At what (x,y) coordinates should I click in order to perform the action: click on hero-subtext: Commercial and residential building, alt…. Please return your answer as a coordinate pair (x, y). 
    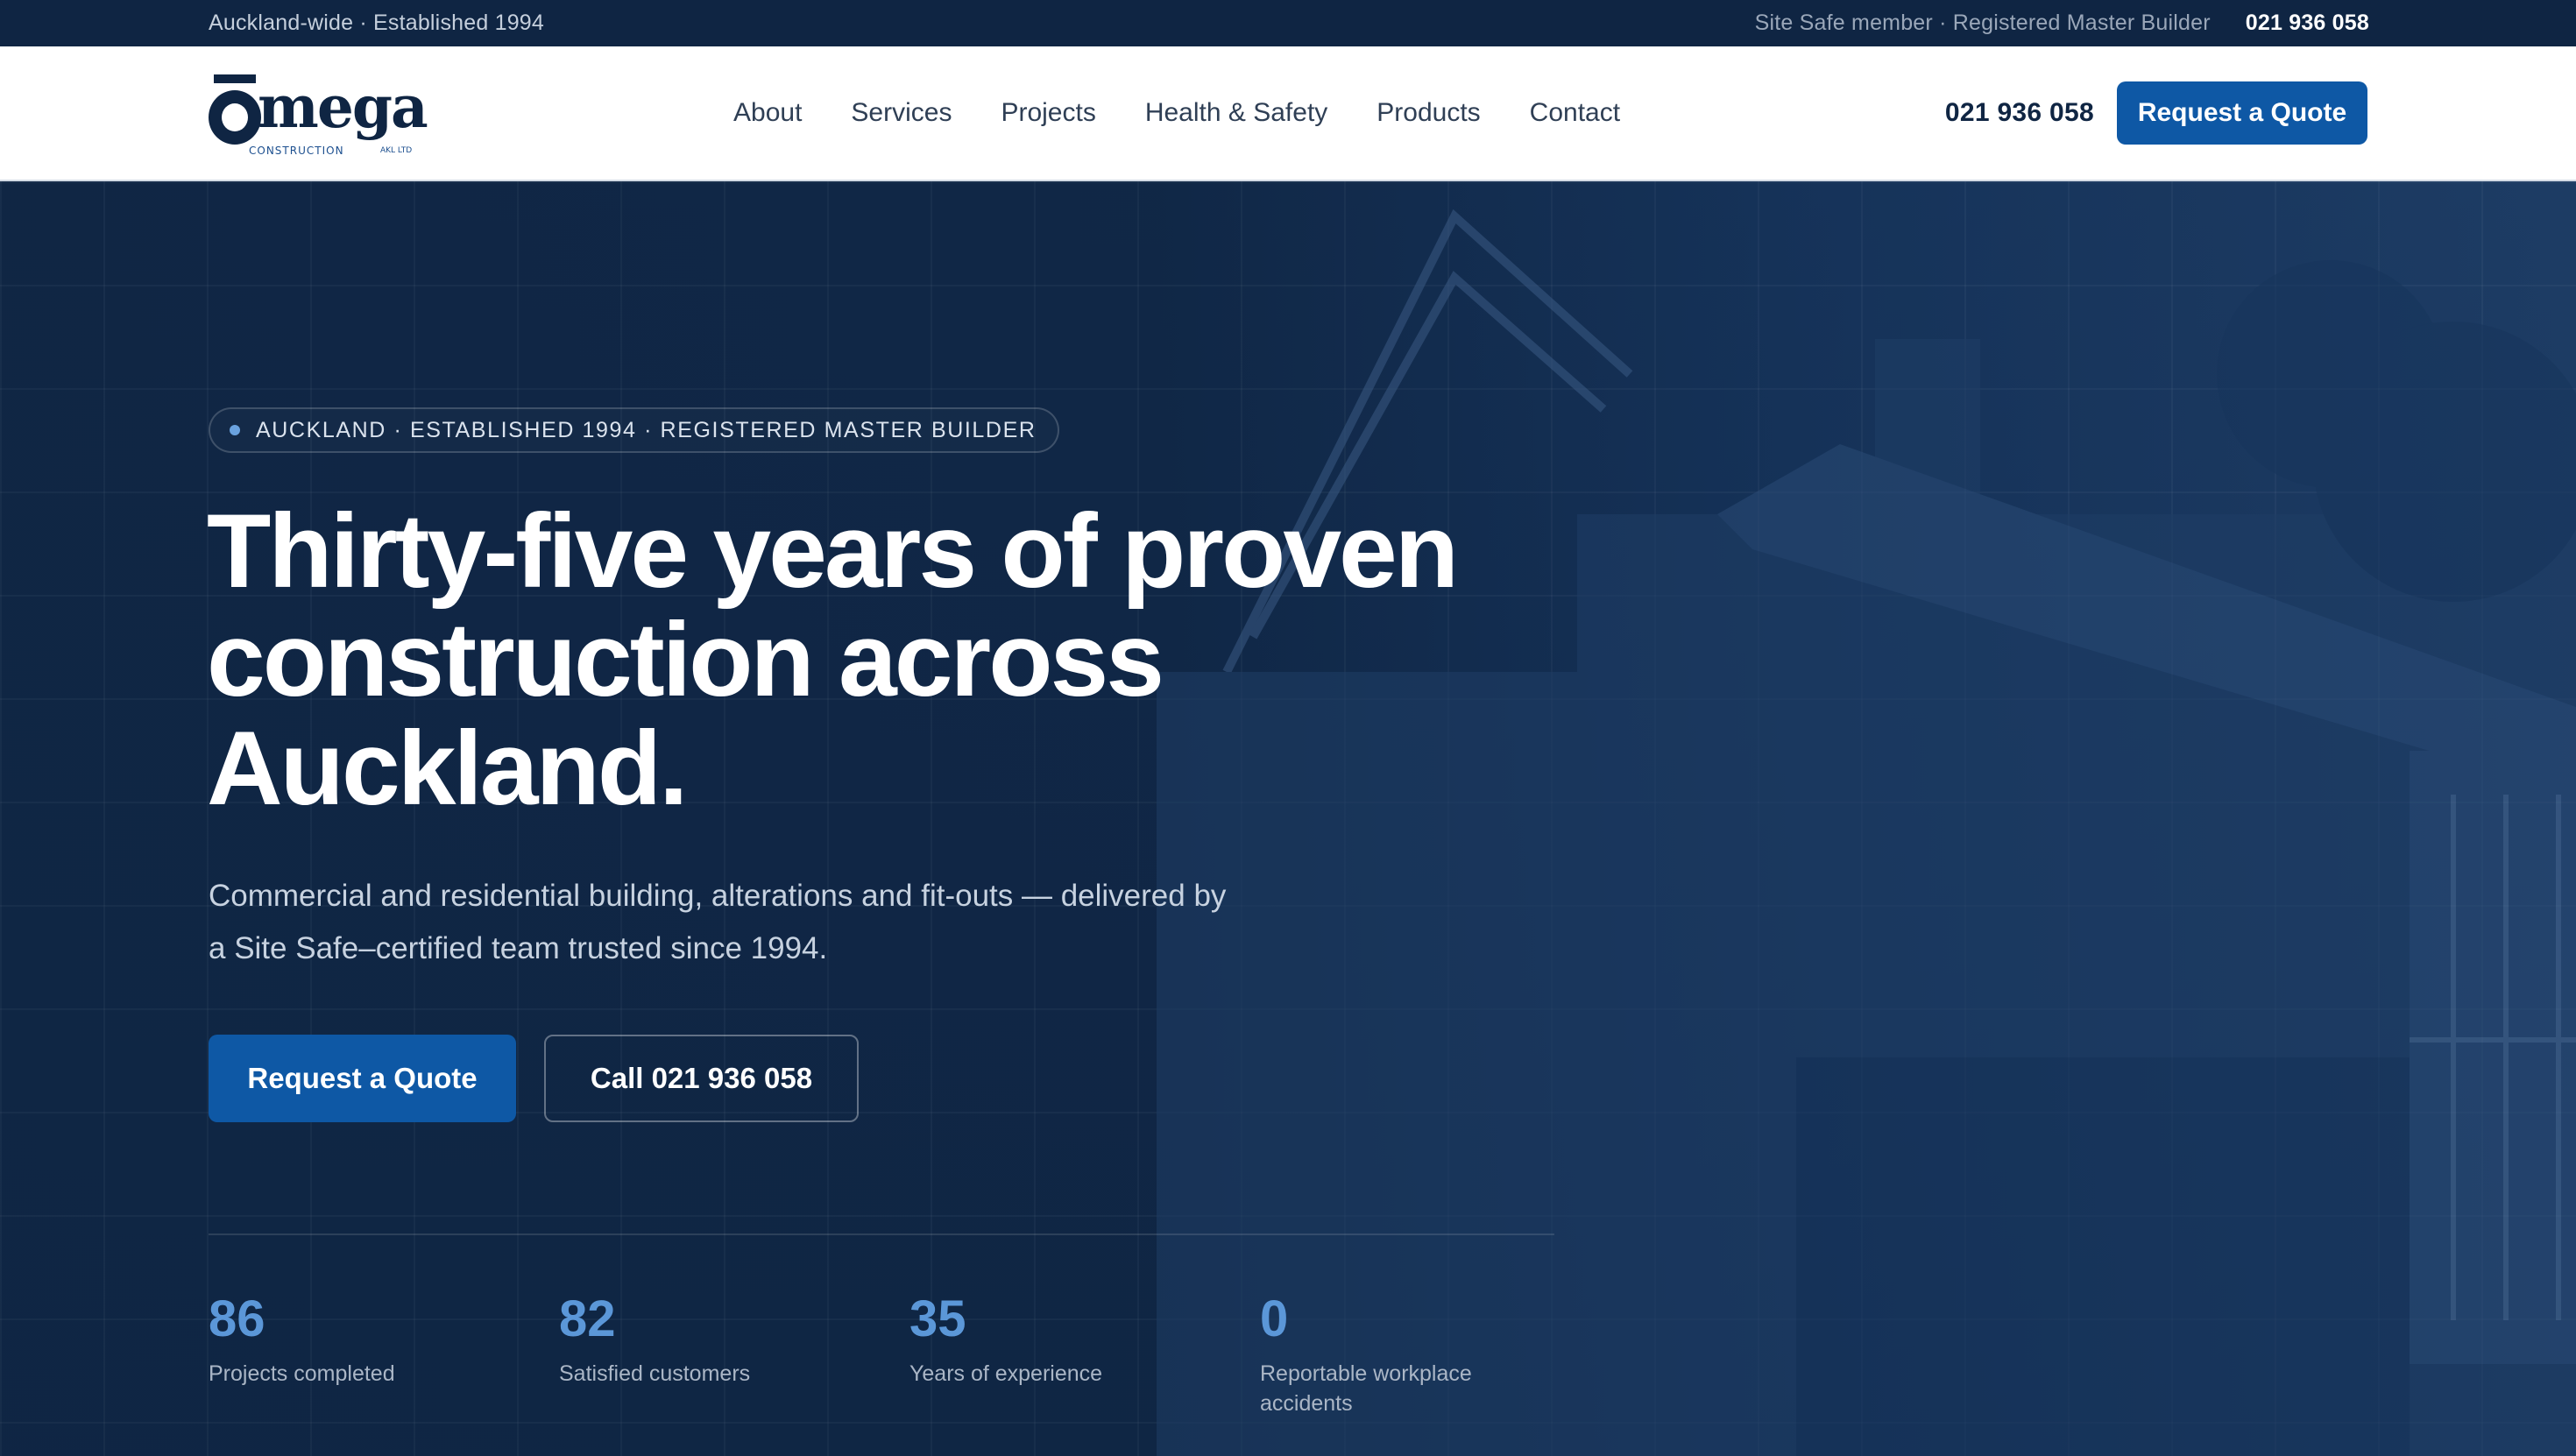
    Looking at the image, I should click on (718, 922).